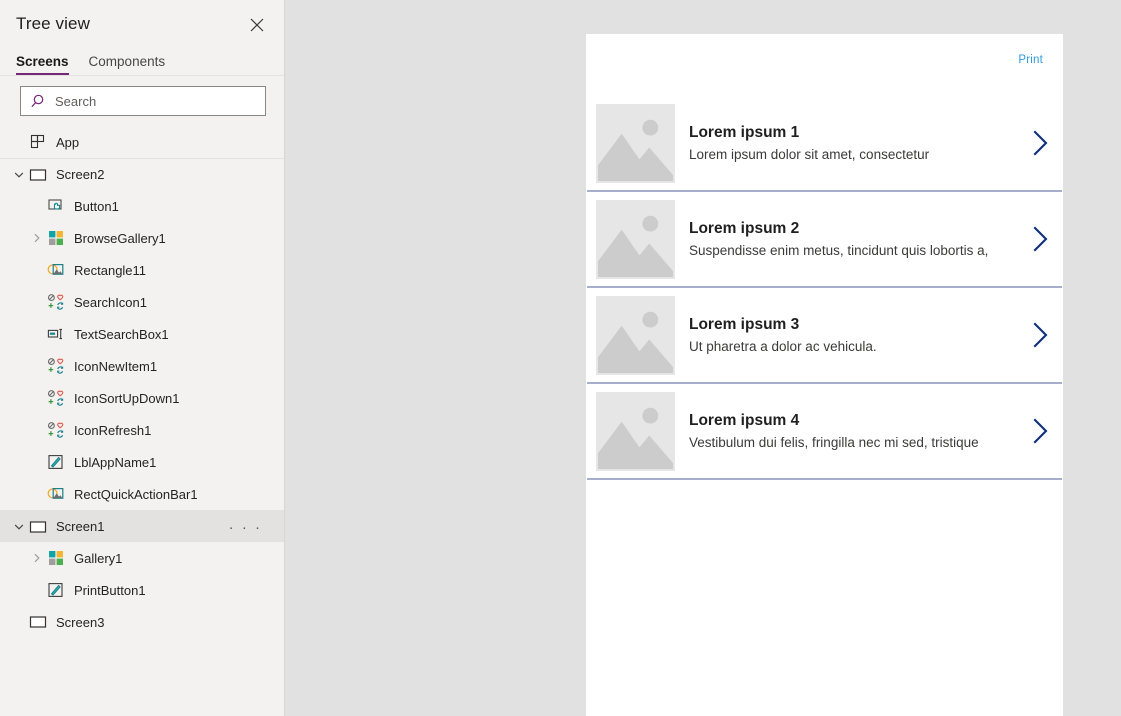  What do you see at coordinates (142, 24) in the screenshot?
I see `tree-view-header: Tree view` at bounding box center [142, 24].